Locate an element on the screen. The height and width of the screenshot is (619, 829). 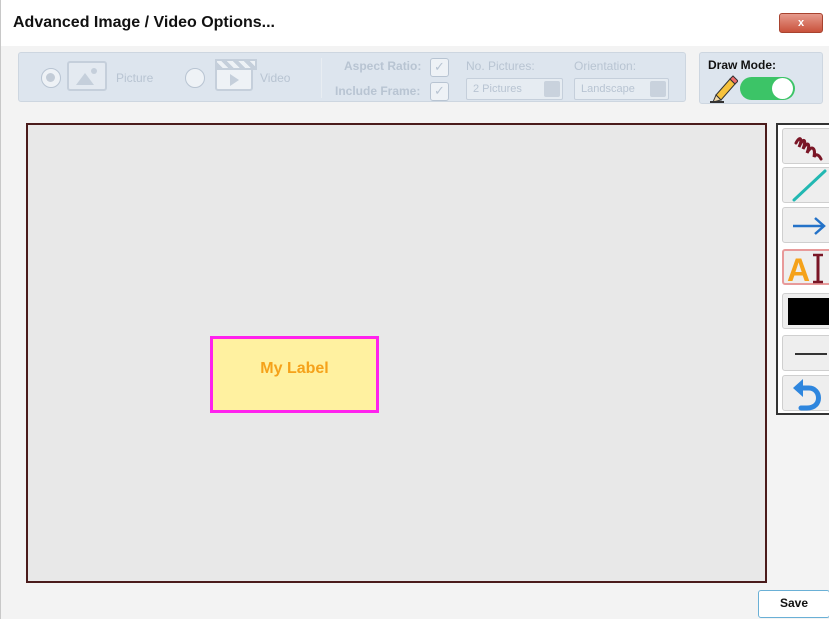
picture-label: Picture is located at coordinates (135, 78).